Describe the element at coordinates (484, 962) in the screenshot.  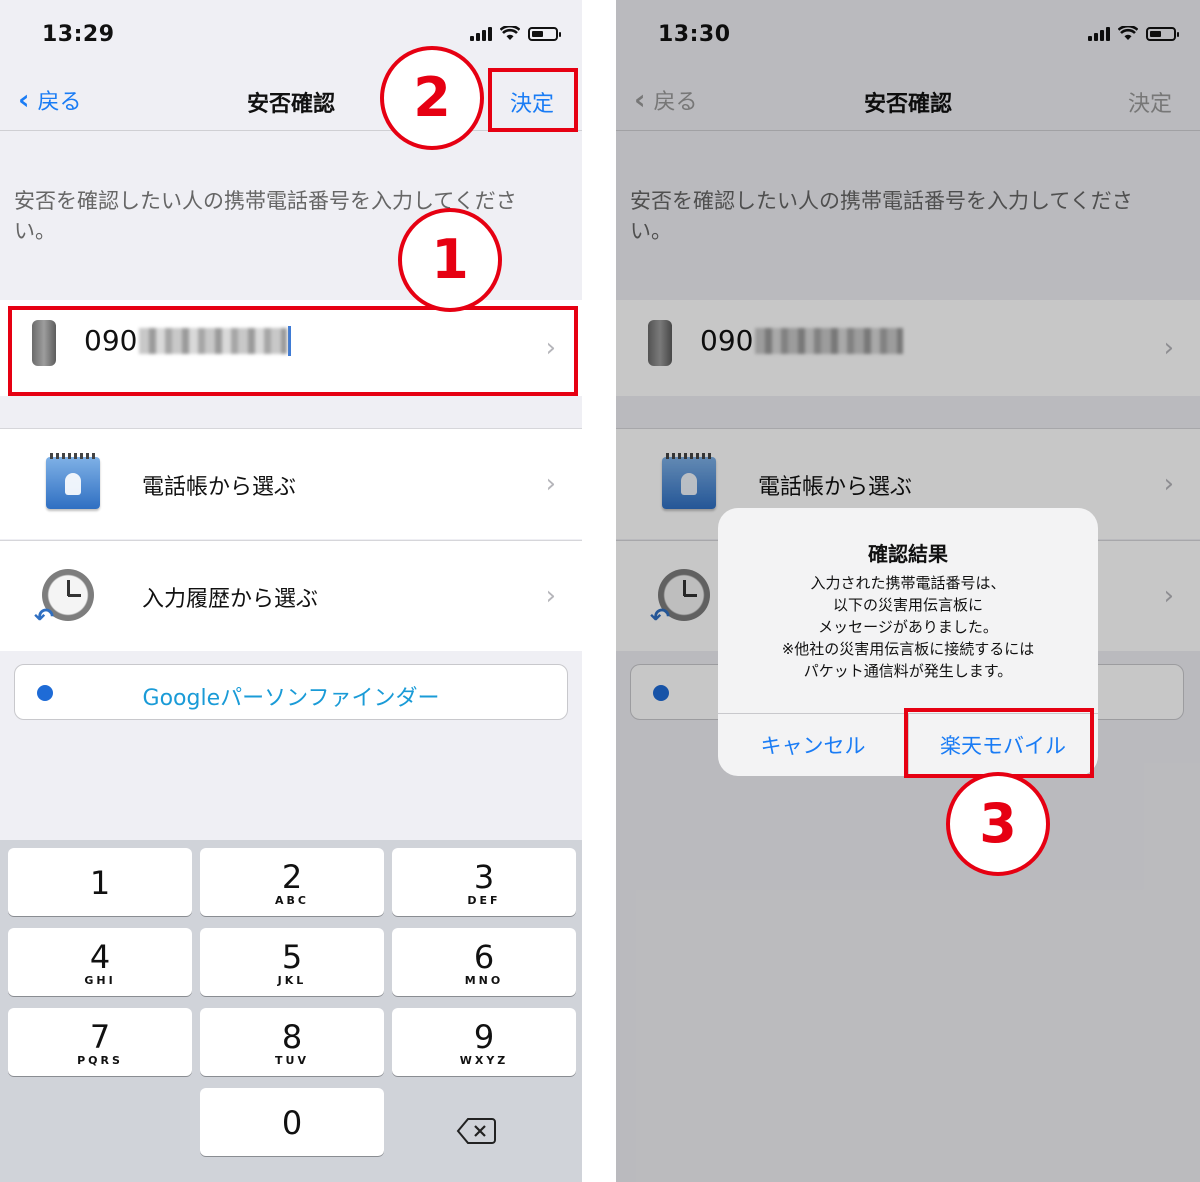
I see `key-6: 6 MNO` at that location.